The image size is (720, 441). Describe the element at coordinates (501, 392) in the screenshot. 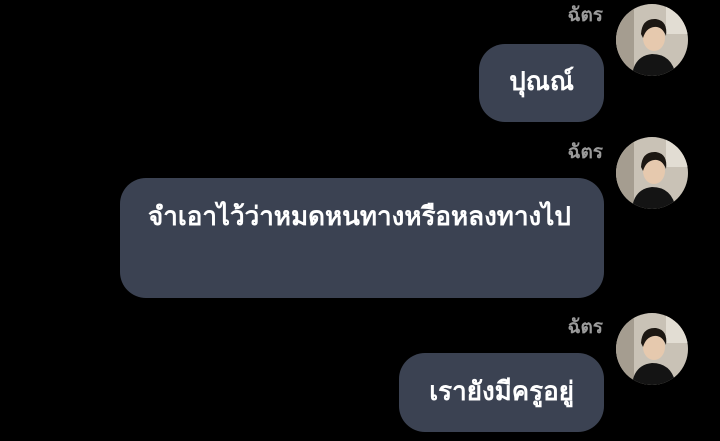

I see `message-bubble: เรายังมีครูอยู่` at that location.